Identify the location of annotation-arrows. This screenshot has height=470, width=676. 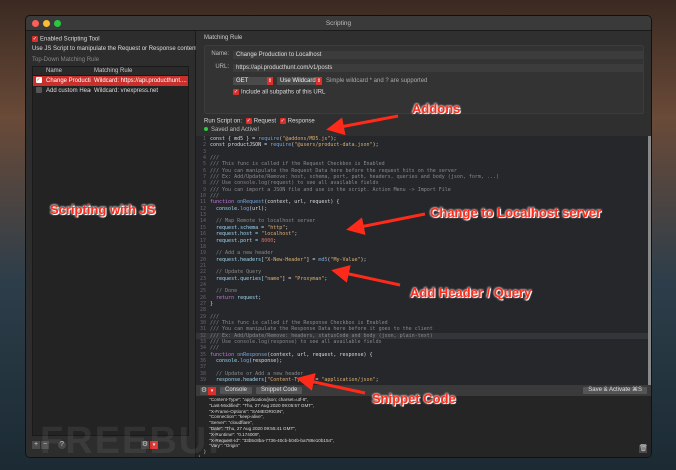
(361, 254).